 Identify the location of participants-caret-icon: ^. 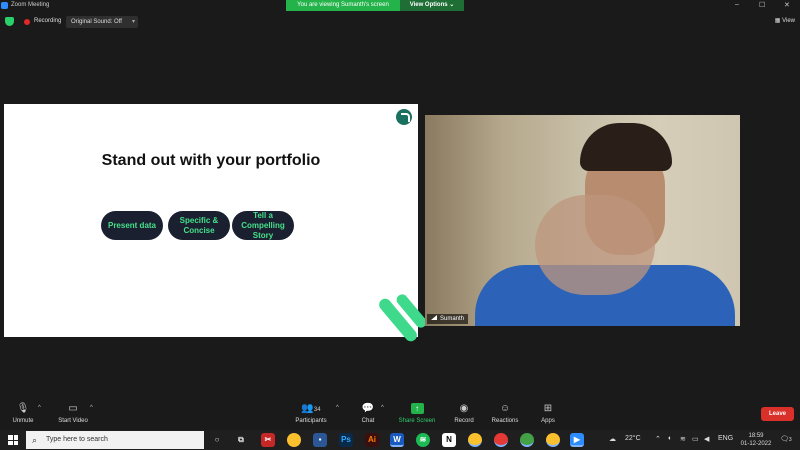
(337, 408).